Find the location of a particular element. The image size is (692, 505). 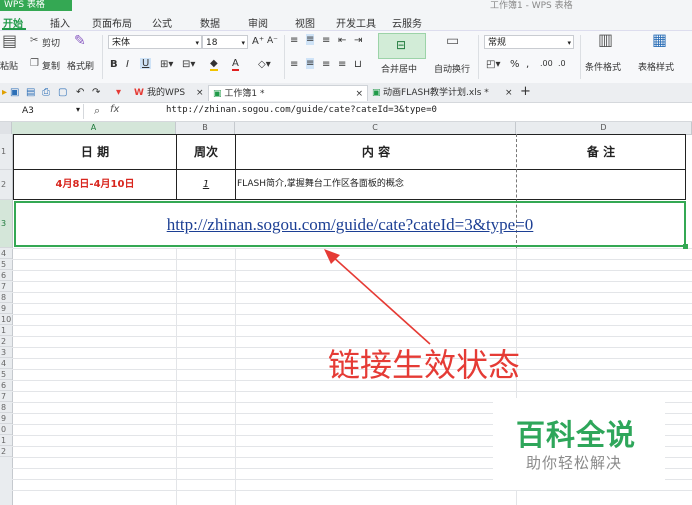

cell-content: FLASH简介,掌握舞台工作区各面板的概念 is located at coordinates (376, 184).